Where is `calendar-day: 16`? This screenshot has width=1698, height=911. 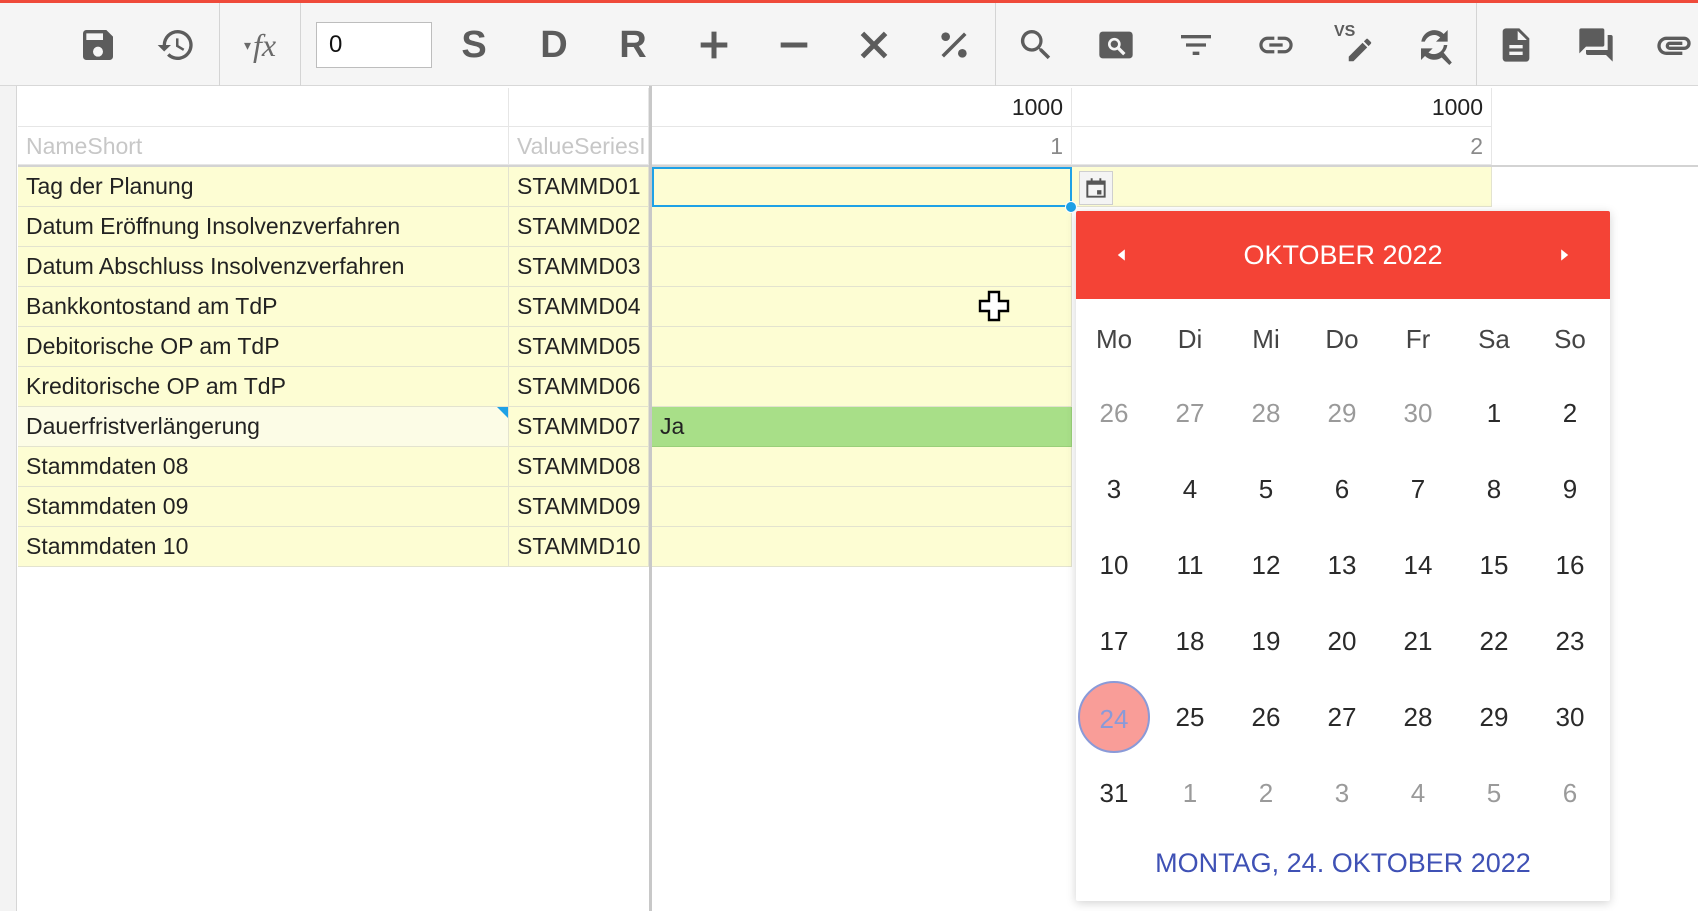 calendar-day: 16 is located at coordinates (1570, 565).